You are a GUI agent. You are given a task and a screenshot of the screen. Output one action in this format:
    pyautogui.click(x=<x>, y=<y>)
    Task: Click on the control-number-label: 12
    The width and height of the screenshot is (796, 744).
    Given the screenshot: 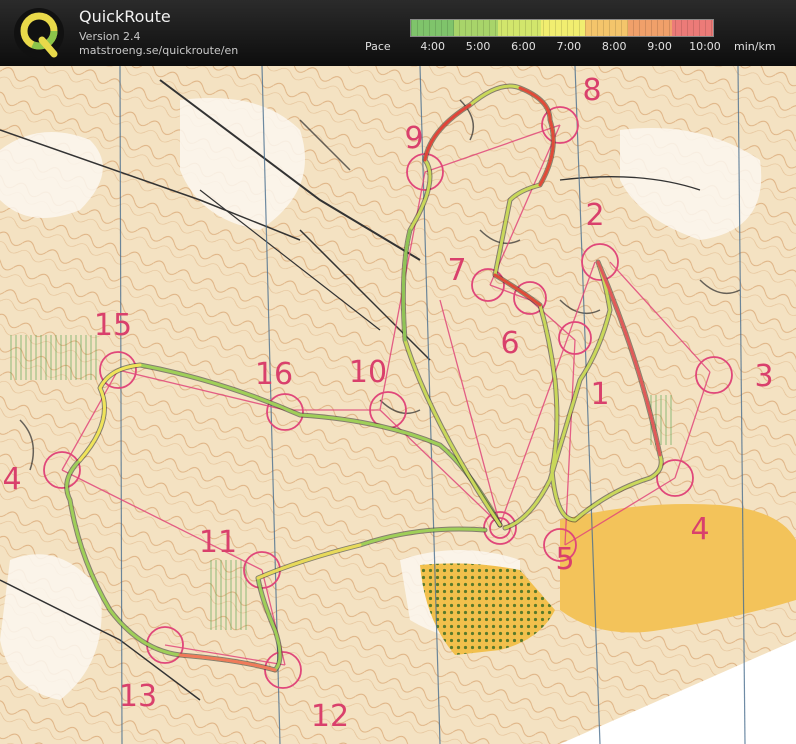 What is the action you would take?
    pyautogui.click(x=330, y=716)
    